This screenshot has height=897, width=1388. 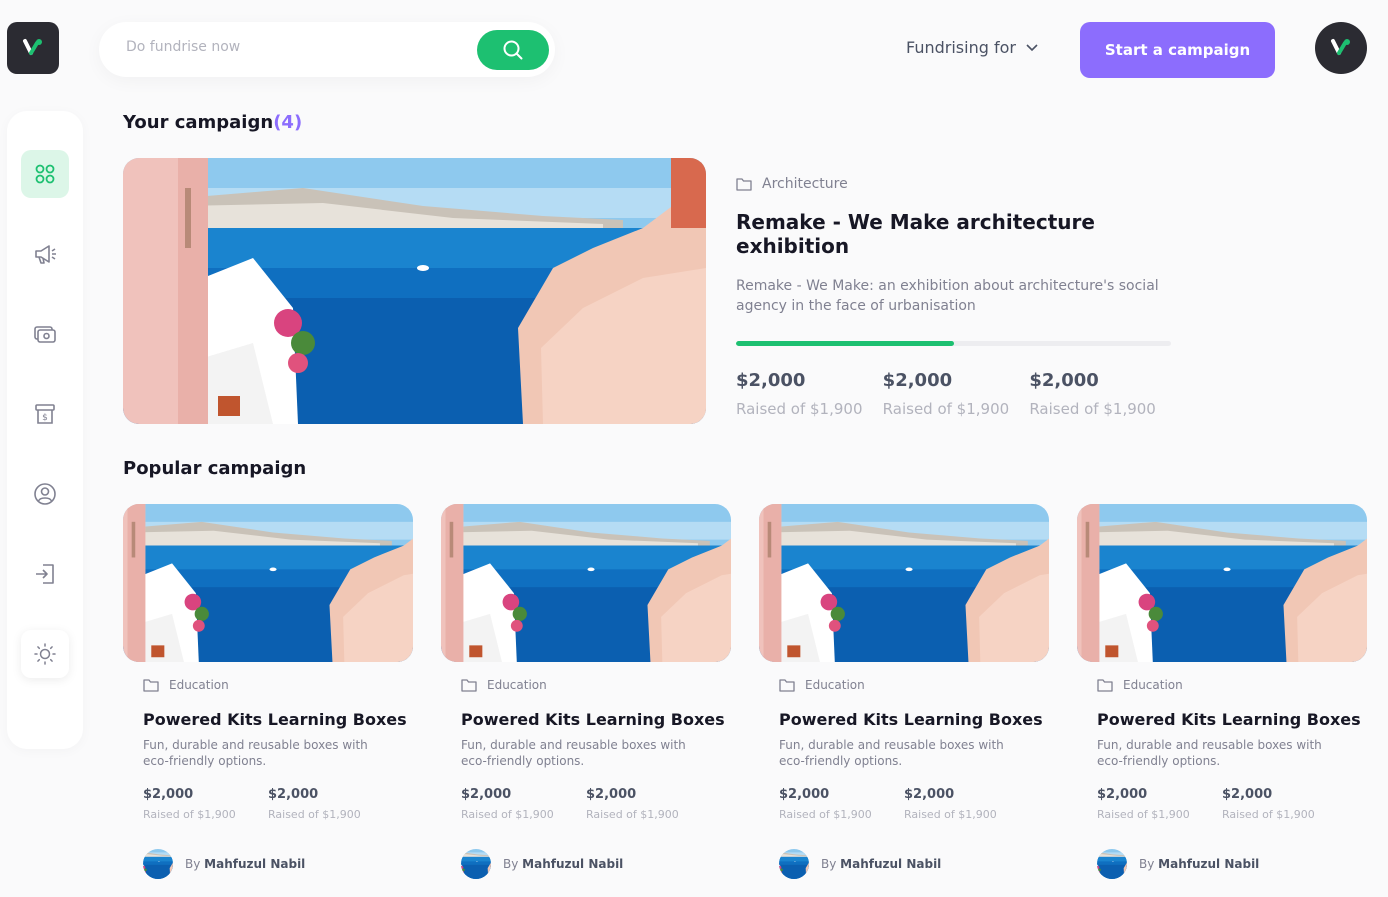 I want to click on megaphone-icon, so click(x=45, y=254).